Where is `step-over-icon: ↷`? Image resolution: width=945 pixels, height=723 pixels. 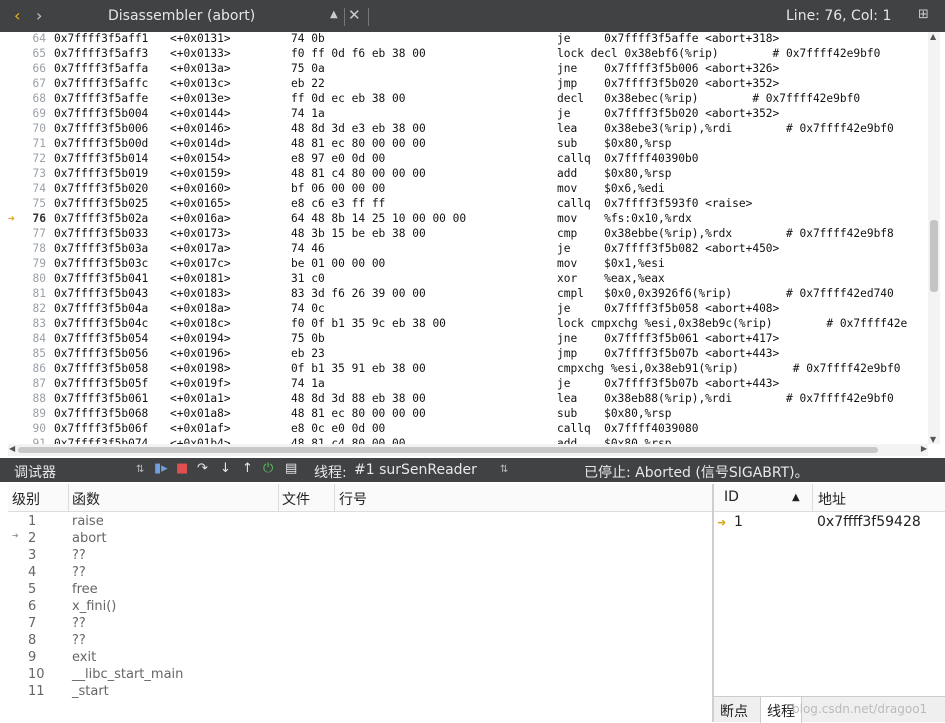
step-over-icon: ↷ is located at coordinates (202, 468).